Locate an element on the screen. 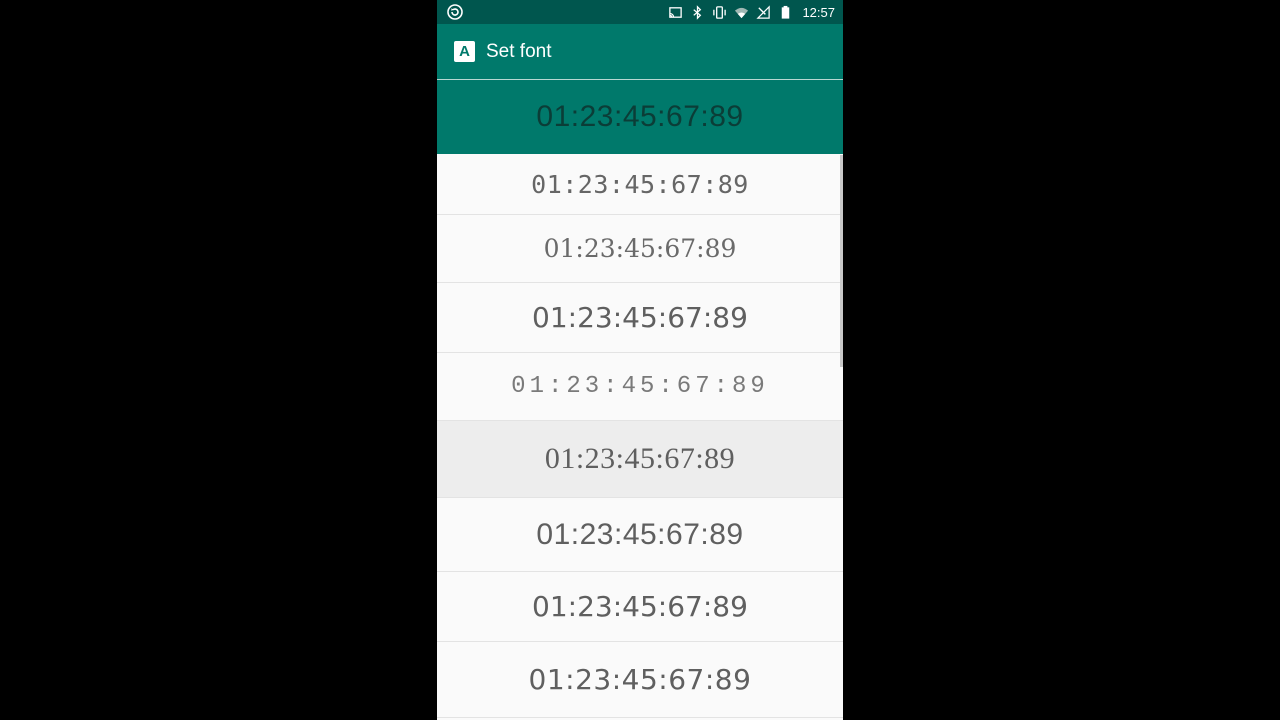 This screenshot has width=1280, height=720. no-signal-icon is located at coordinates (763, 11).